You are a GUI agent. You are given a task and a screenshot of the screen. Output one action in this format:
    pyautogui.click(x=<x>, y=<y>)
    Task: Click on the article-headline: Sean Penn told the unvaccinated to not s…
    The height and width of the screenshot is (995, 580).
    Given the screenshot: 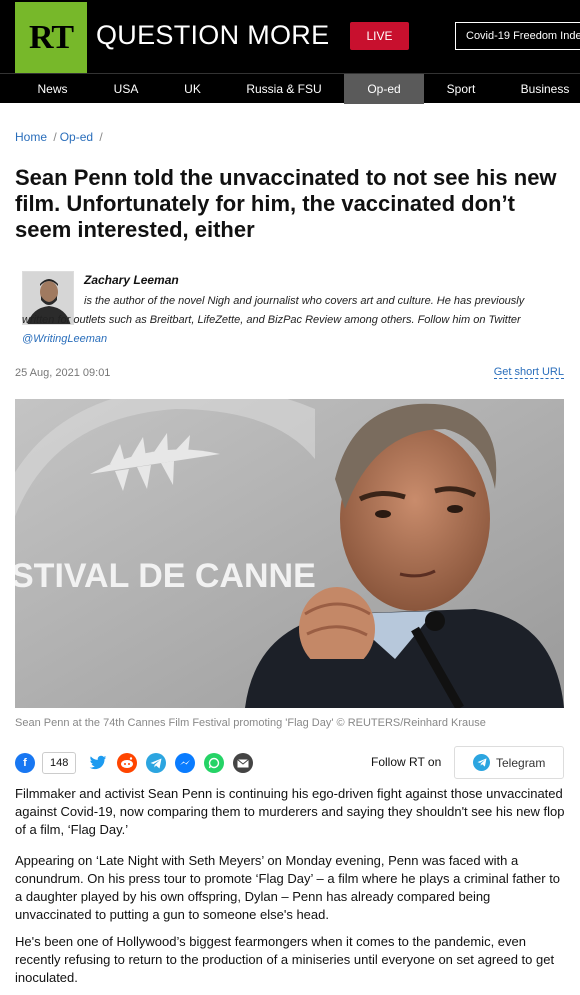 What is the action you would take?
    pyautogui.click(x=286, y=203)
    